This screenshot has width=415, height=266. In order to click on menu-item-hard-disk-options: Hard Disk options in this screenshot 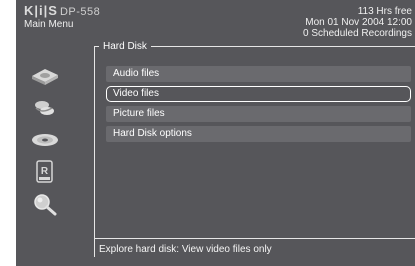, I will do `click(258, 134)`.